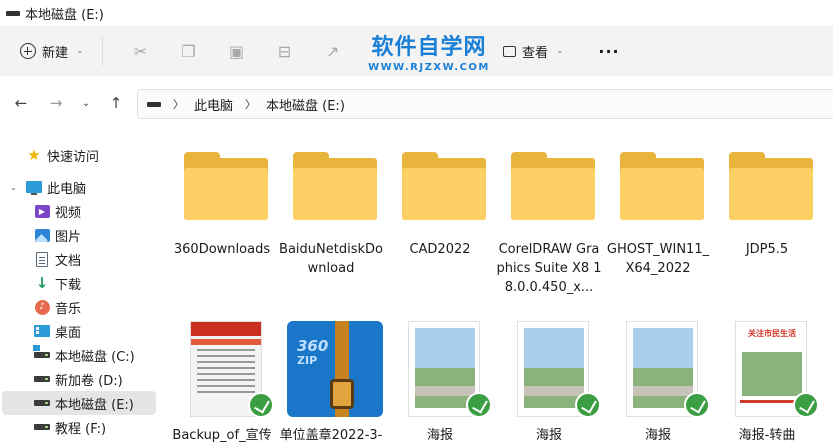  I want to click on sidebar-item-drive-e: 本地磁盘 (E:), so click(79, 403).